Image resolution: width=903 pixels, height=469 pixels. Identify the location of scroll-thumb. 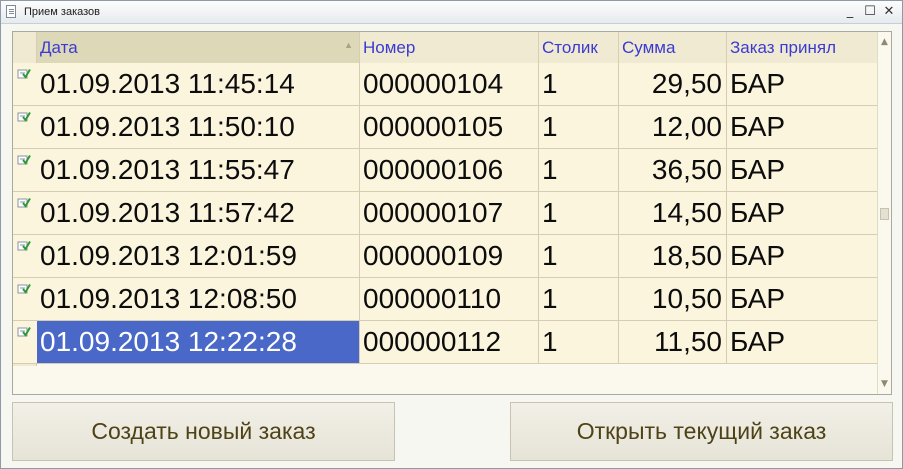
(884, 214).